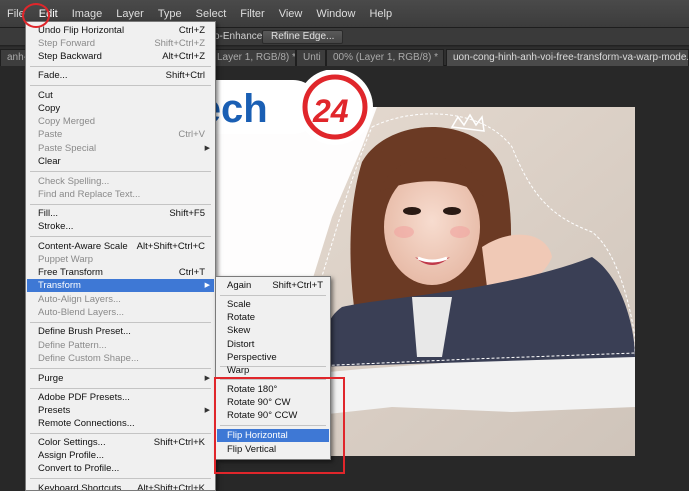 The image size is (689, 491). What do you see at coordinates (120, 148) in the screenshot?
I see `menu-item-paste-special: Paste Special ▶` at bounding box center [120, 148].